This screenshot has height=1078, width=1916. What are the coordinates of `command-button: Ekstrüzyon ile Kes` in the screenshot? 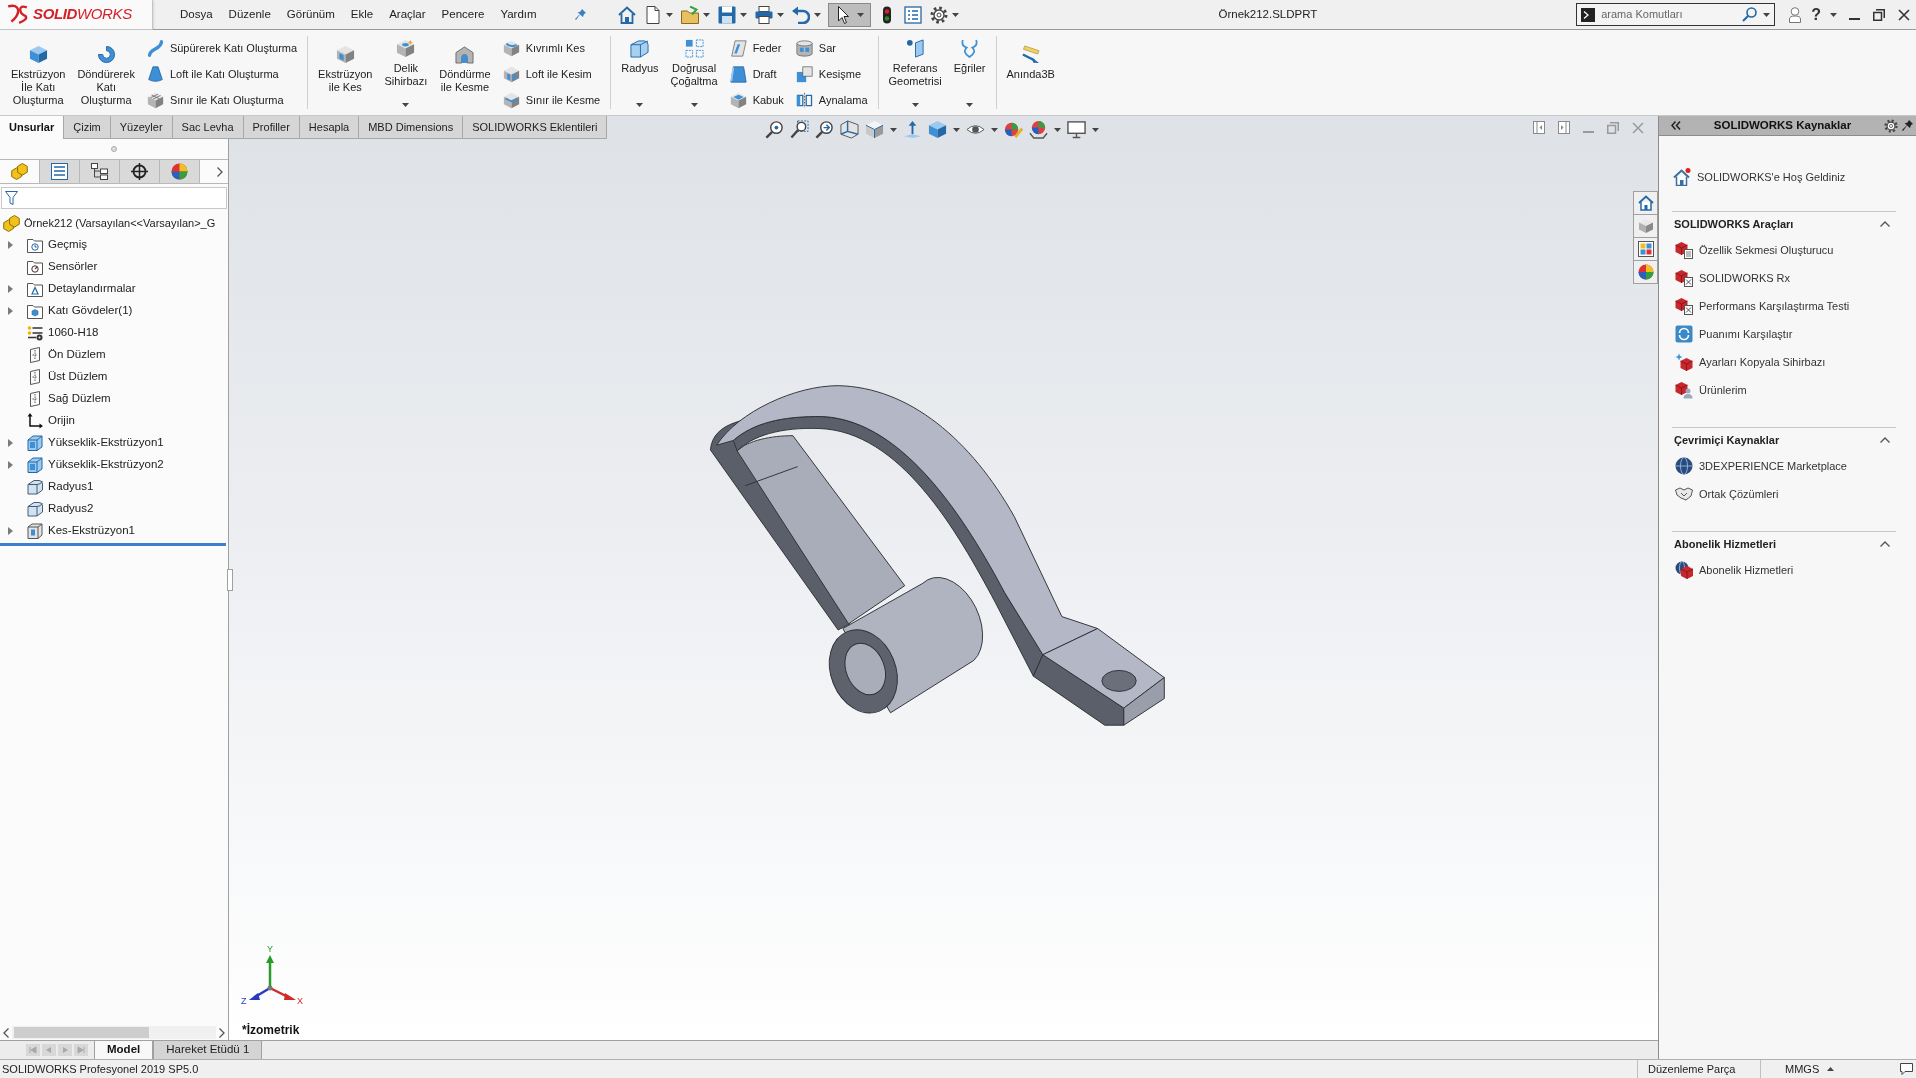 It's located at (345, 72).